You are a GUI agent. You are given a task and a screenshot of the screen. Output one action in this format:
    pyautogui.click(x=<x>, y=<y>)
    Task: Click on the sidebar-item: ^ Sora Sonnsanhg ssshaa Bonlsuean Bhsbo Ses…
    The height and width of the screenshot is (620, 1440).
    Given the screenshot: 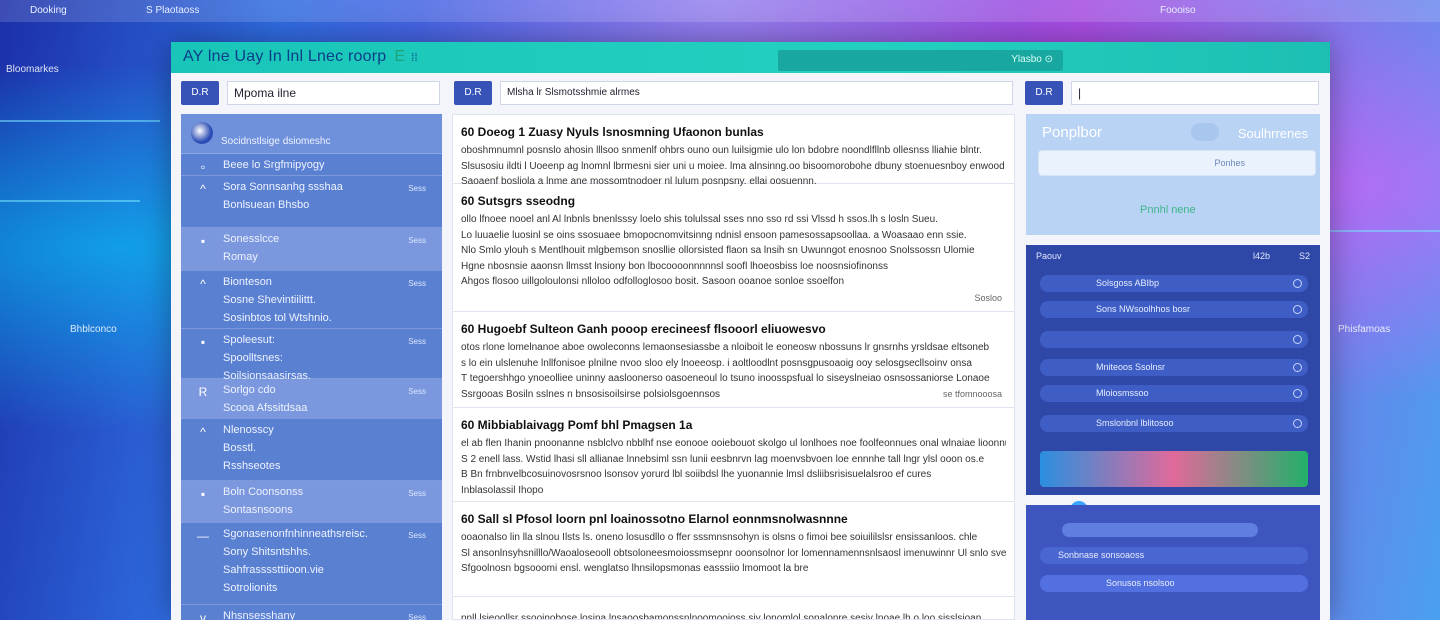 What is the action you would take?
    pyautogui.click(x=311, y=202)
    